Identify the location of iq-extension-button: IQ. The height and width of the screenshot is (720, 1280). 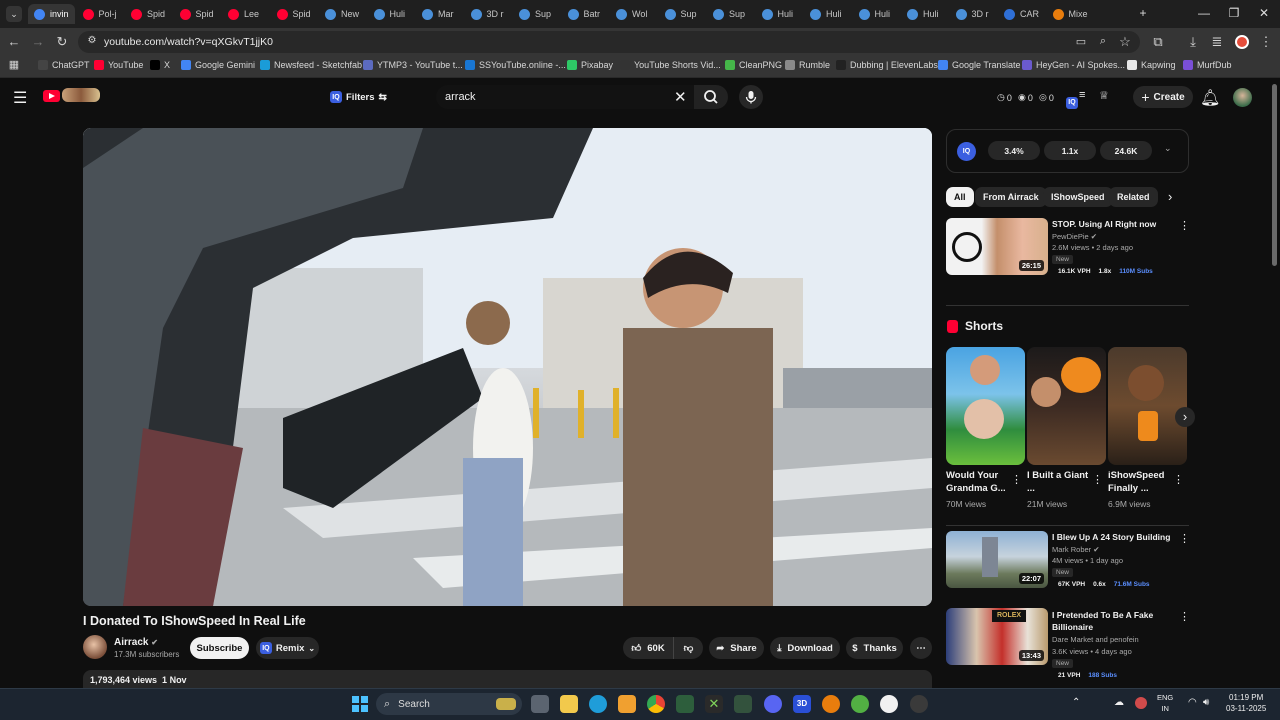
(1072, 100).